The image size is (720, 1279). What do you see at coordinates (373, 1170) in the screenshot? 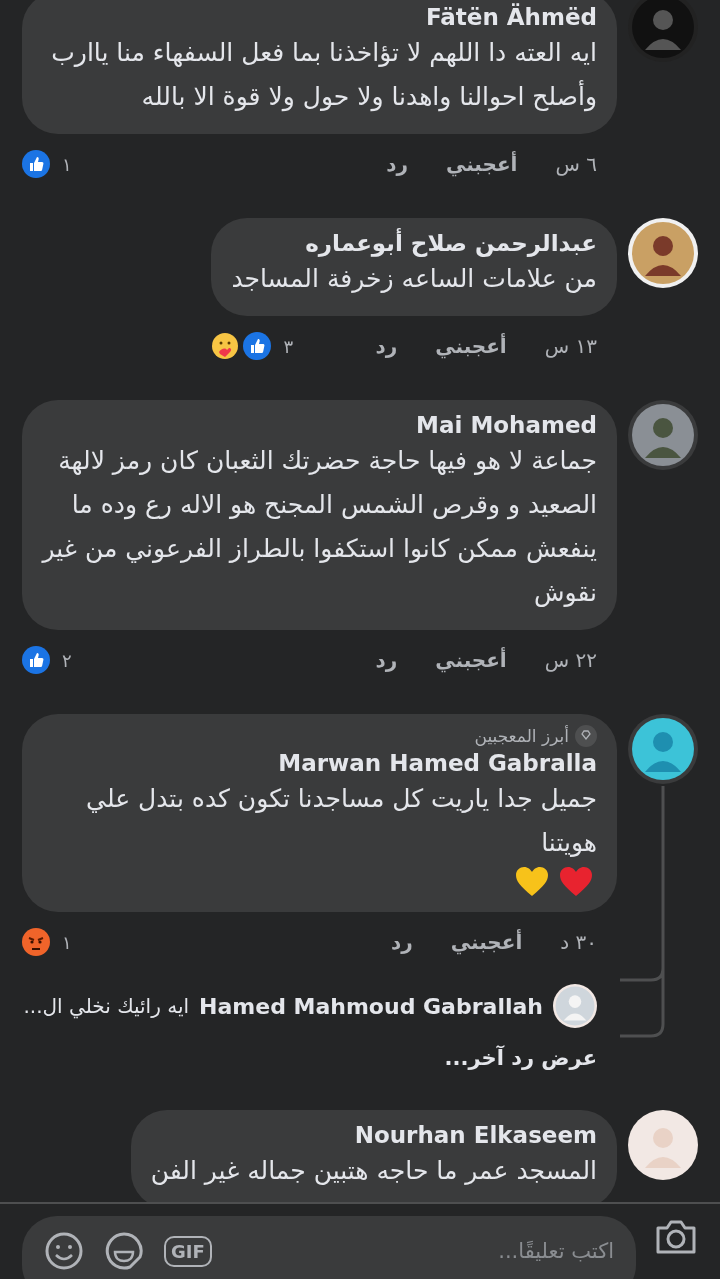
I see `comment-text: المسجد عمر ما حاجه هتبين جماله غير الفن` at bounding box center [373, 1170].